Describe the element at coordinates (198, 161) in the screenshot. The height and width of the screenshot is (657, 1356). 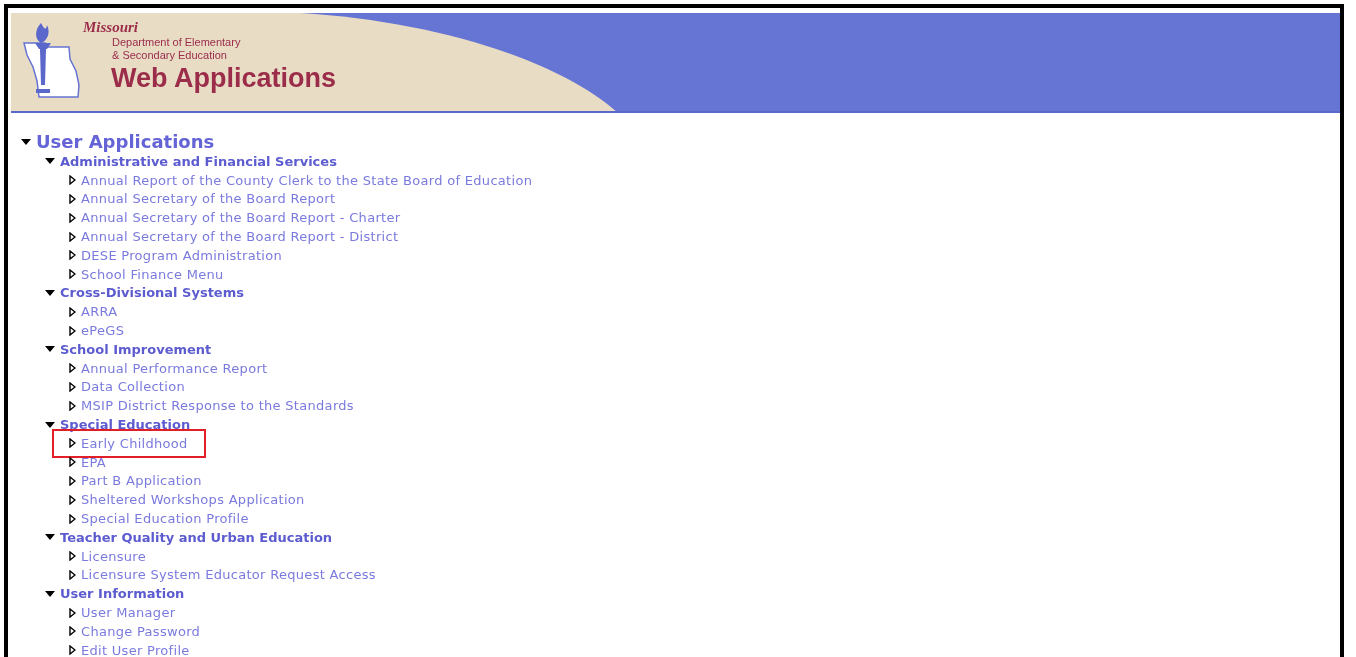
I see `category-link: Administrative and Financial Services` at that location.